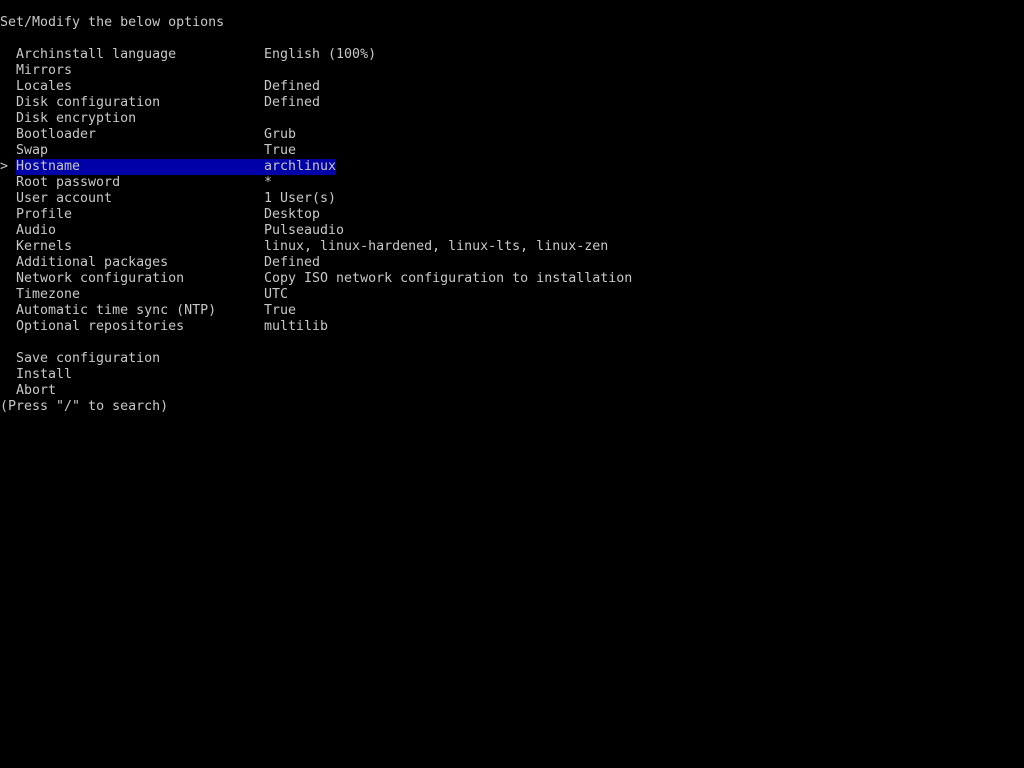 The image size is (1024, 768). Describe the element at coordinates (512, 215) in the screenshot. I see `option-profile: Profile Desktop` at that location.